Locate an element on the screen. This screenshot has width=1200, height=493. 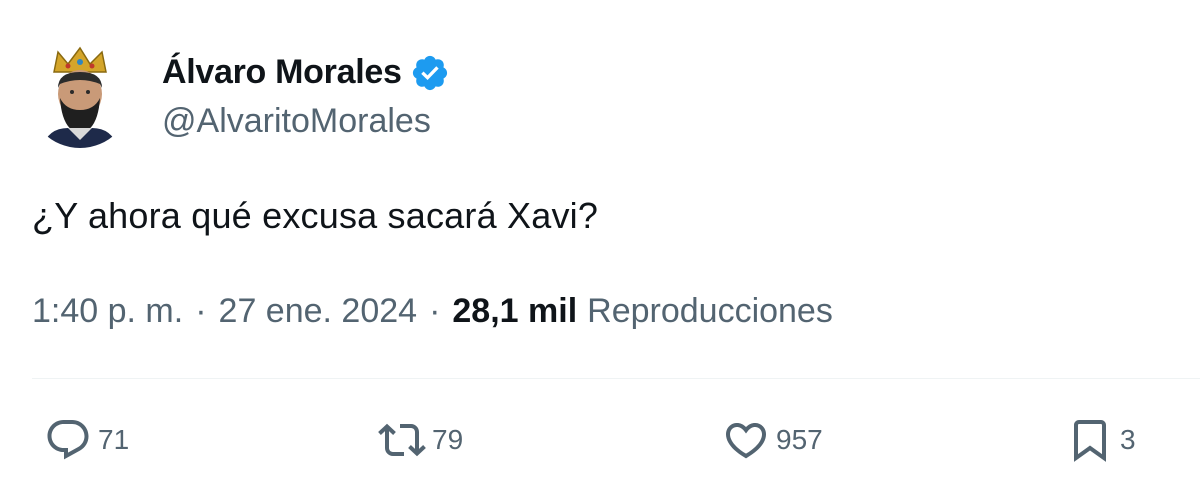
verified-badge-icon is located at coordinates (429, 73).